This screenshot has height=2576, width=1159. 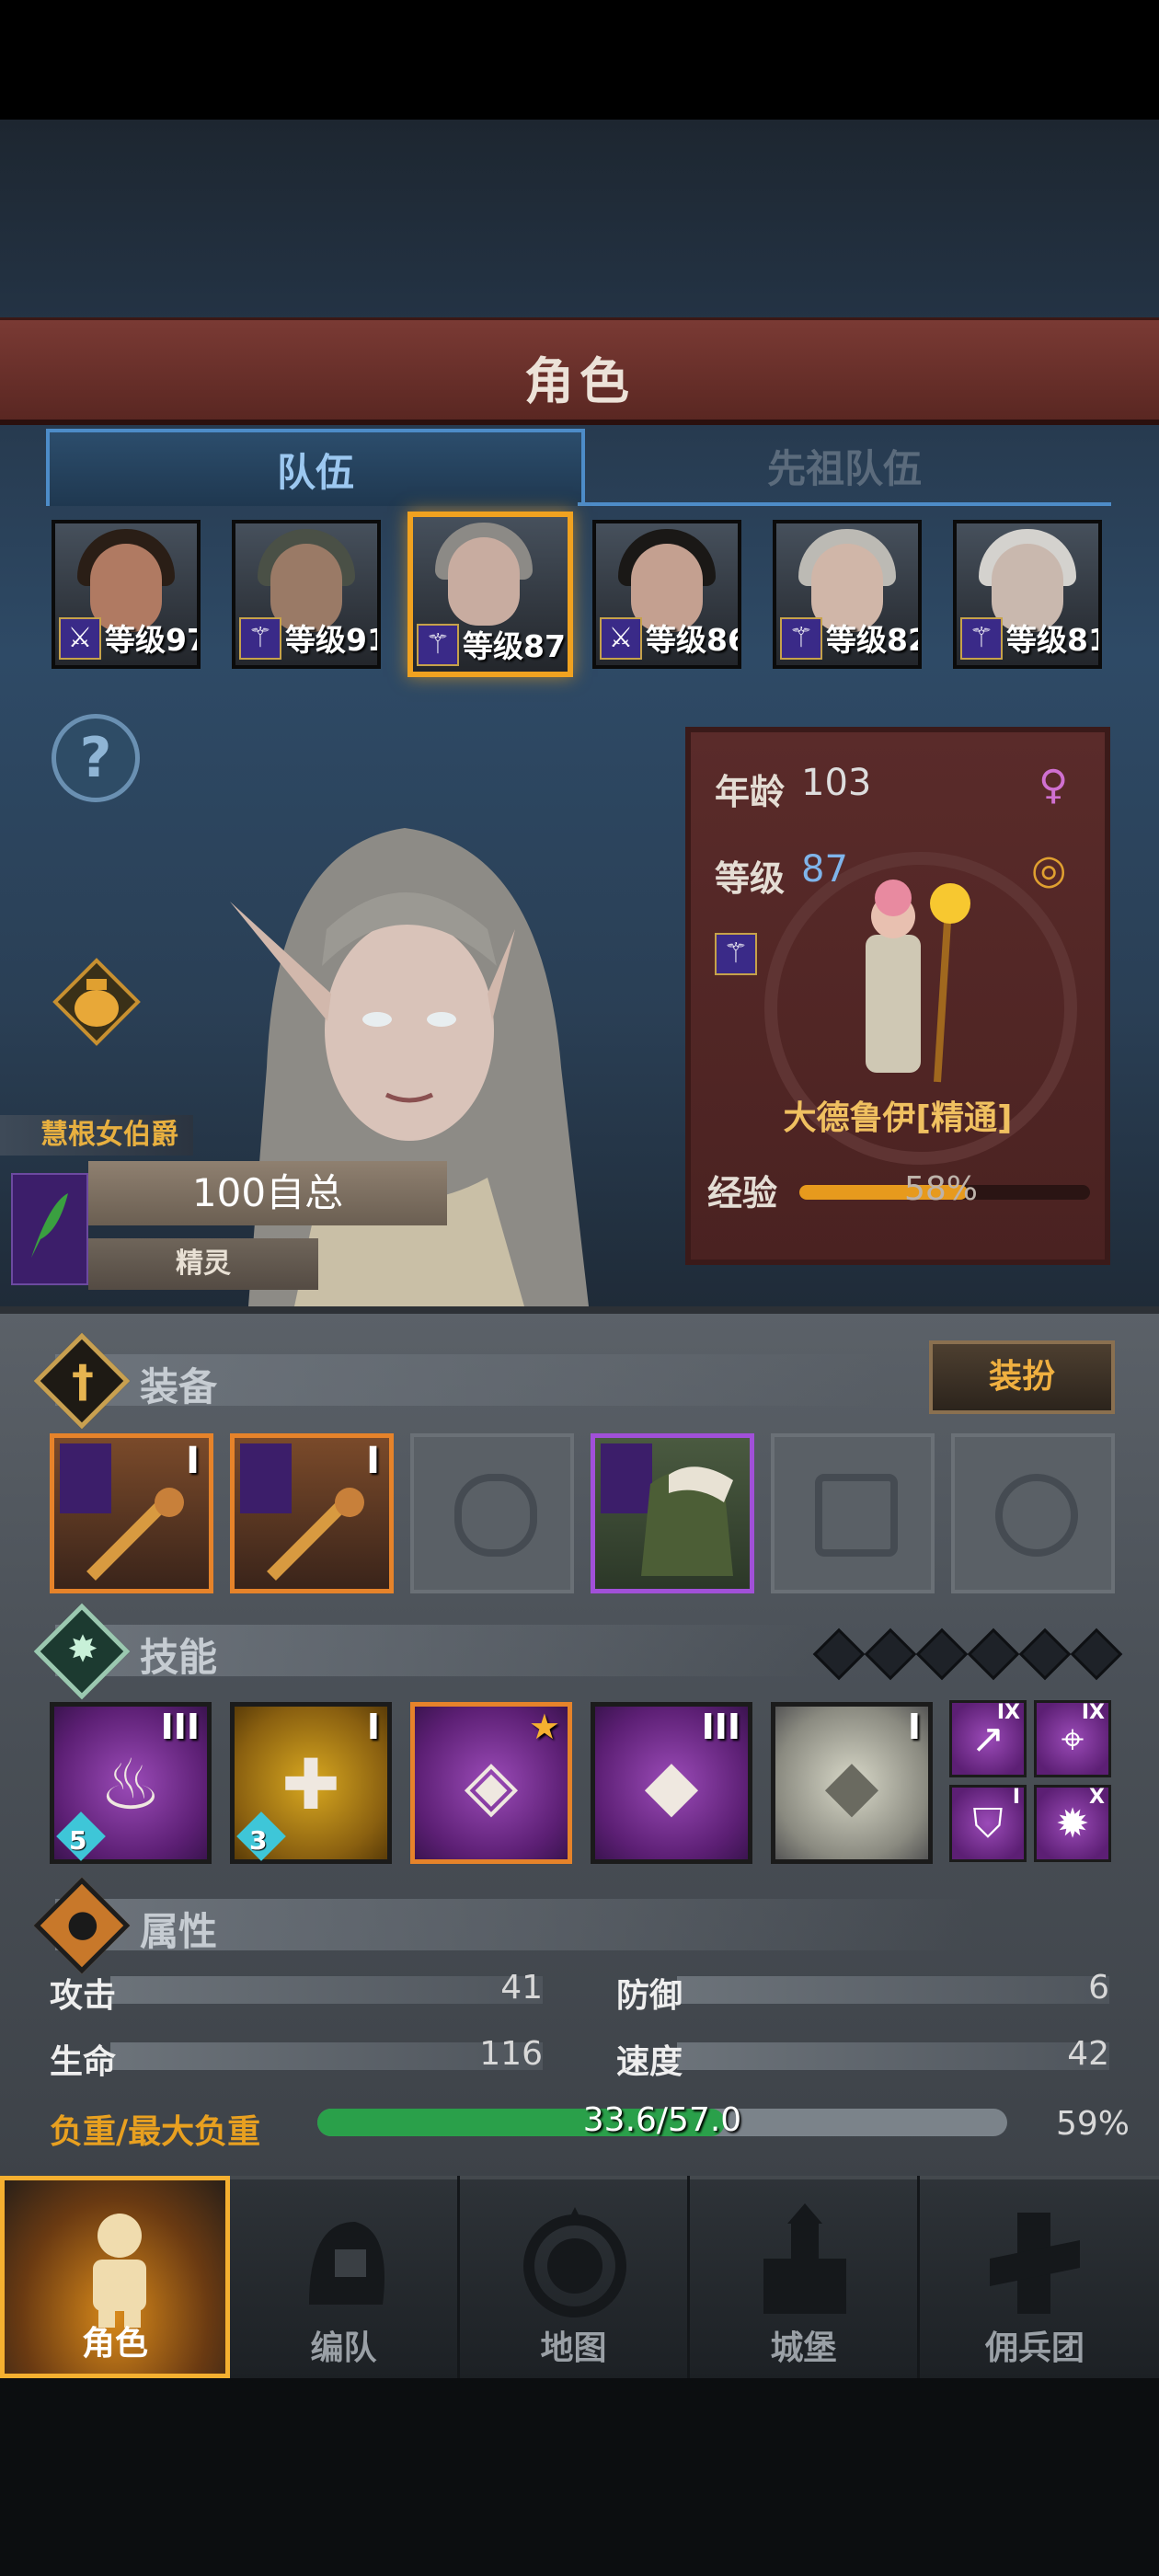 What do you see at coordinates (803, 2348) in the screenshot?
I see `nav-label: 城堡` at bounding box center [803, 2348].